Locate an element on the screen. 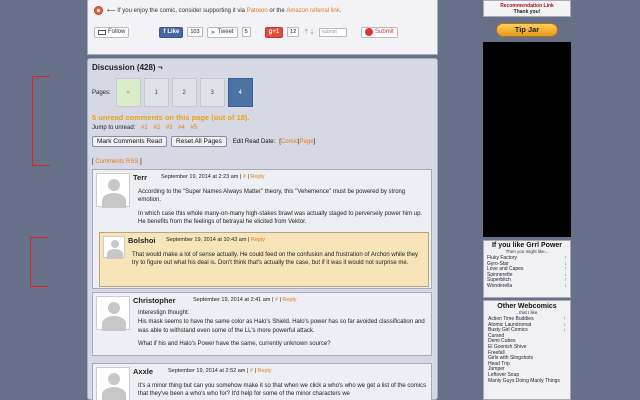  jump-to-unread: Jump to unread: #1 #2 #3 #4 #5 is located at coordinates (144, 128).